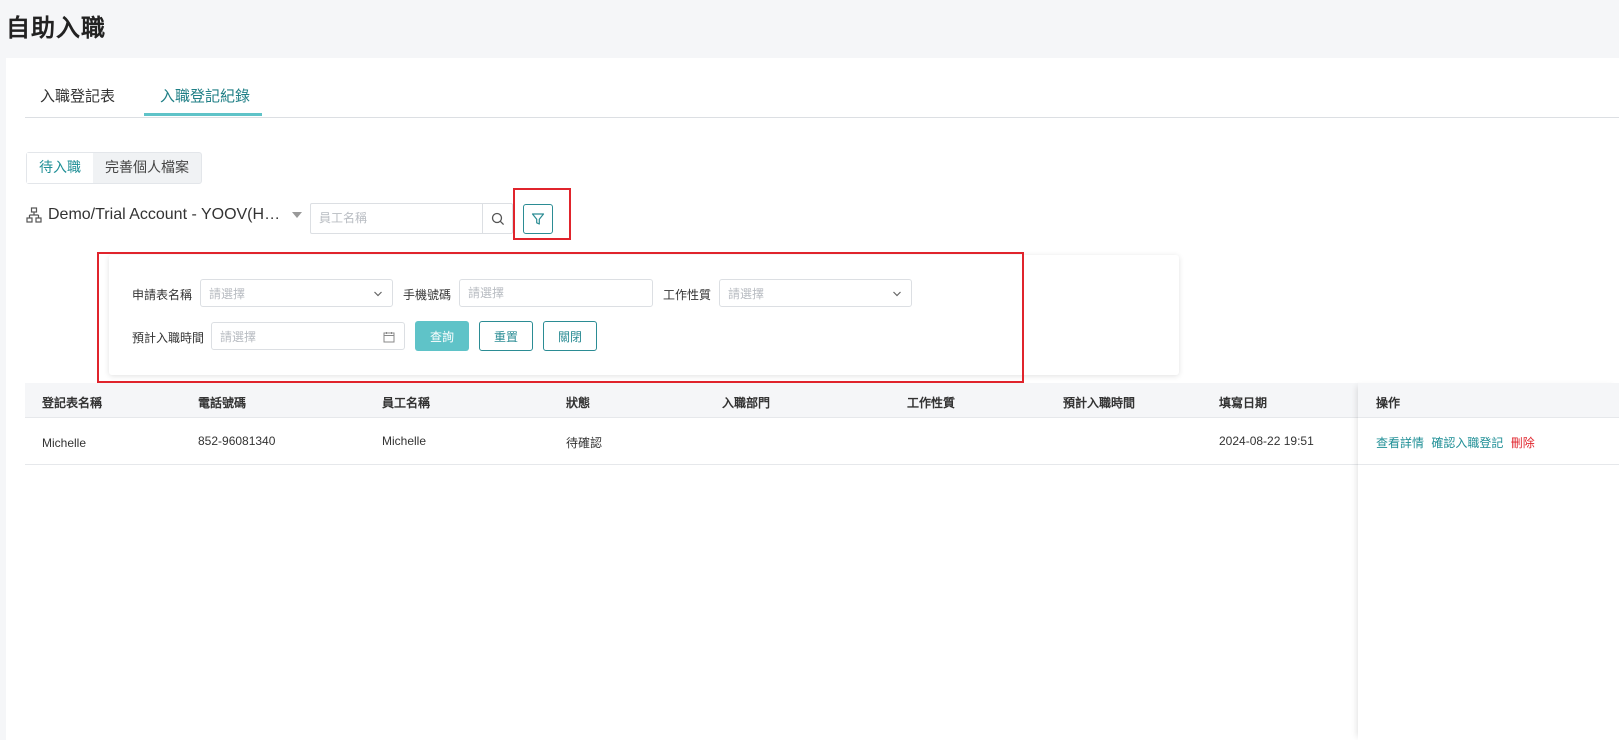 This screenshot has width=1619, height=740. What do you see at coordinates (442, 336) in the screenshot?
I see `query-button: 查詢` at bounding box center [442, 336].